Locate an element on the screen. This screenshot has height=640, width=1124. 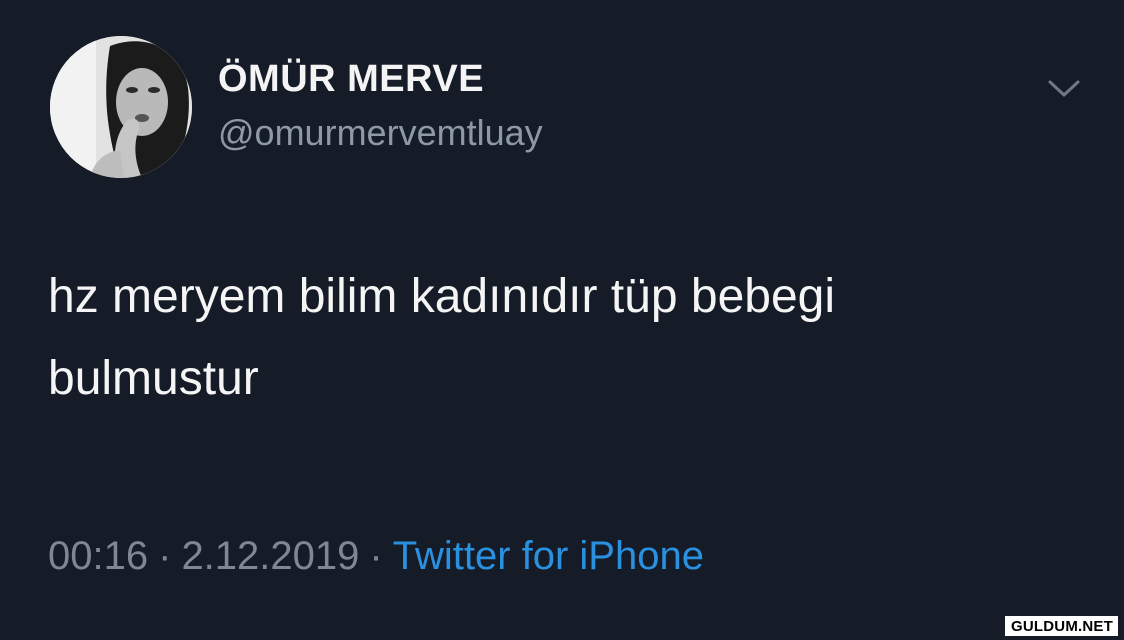
tweet-date: 2.12.2019 is located at coordinates (270, 556).